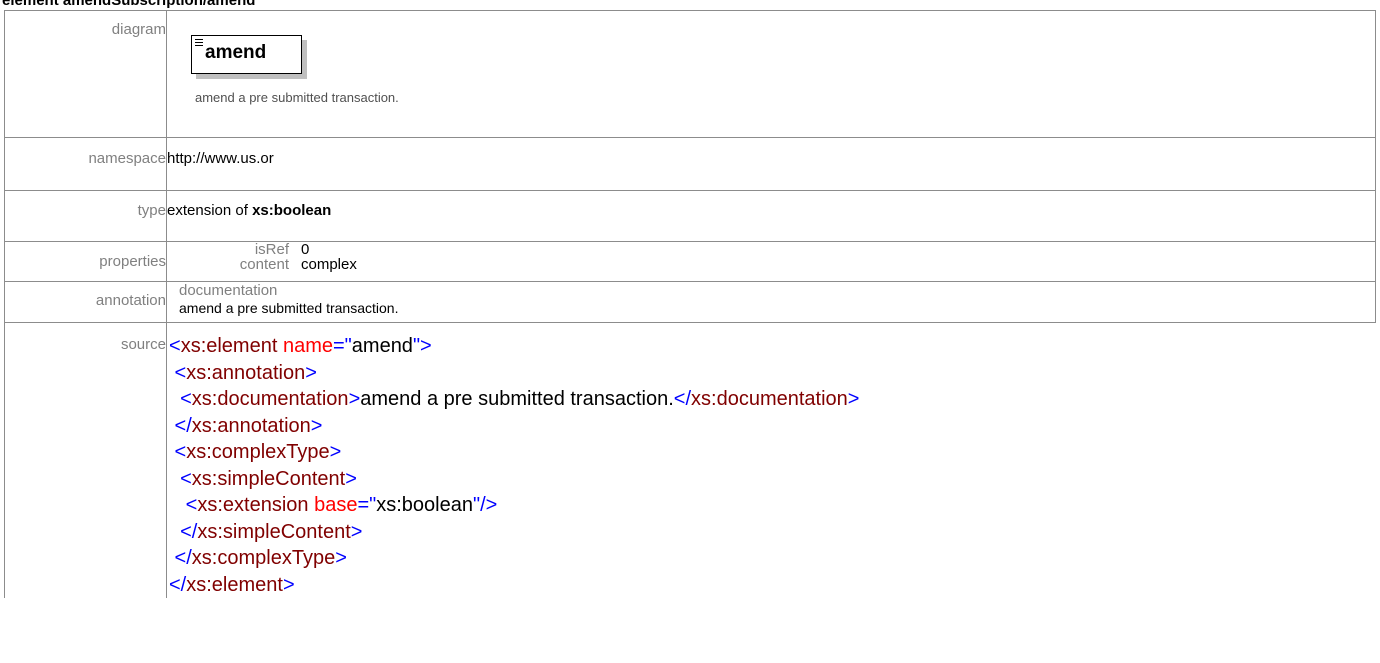  I want to click on source-line: </xs:annotation>, so click(246, 425).